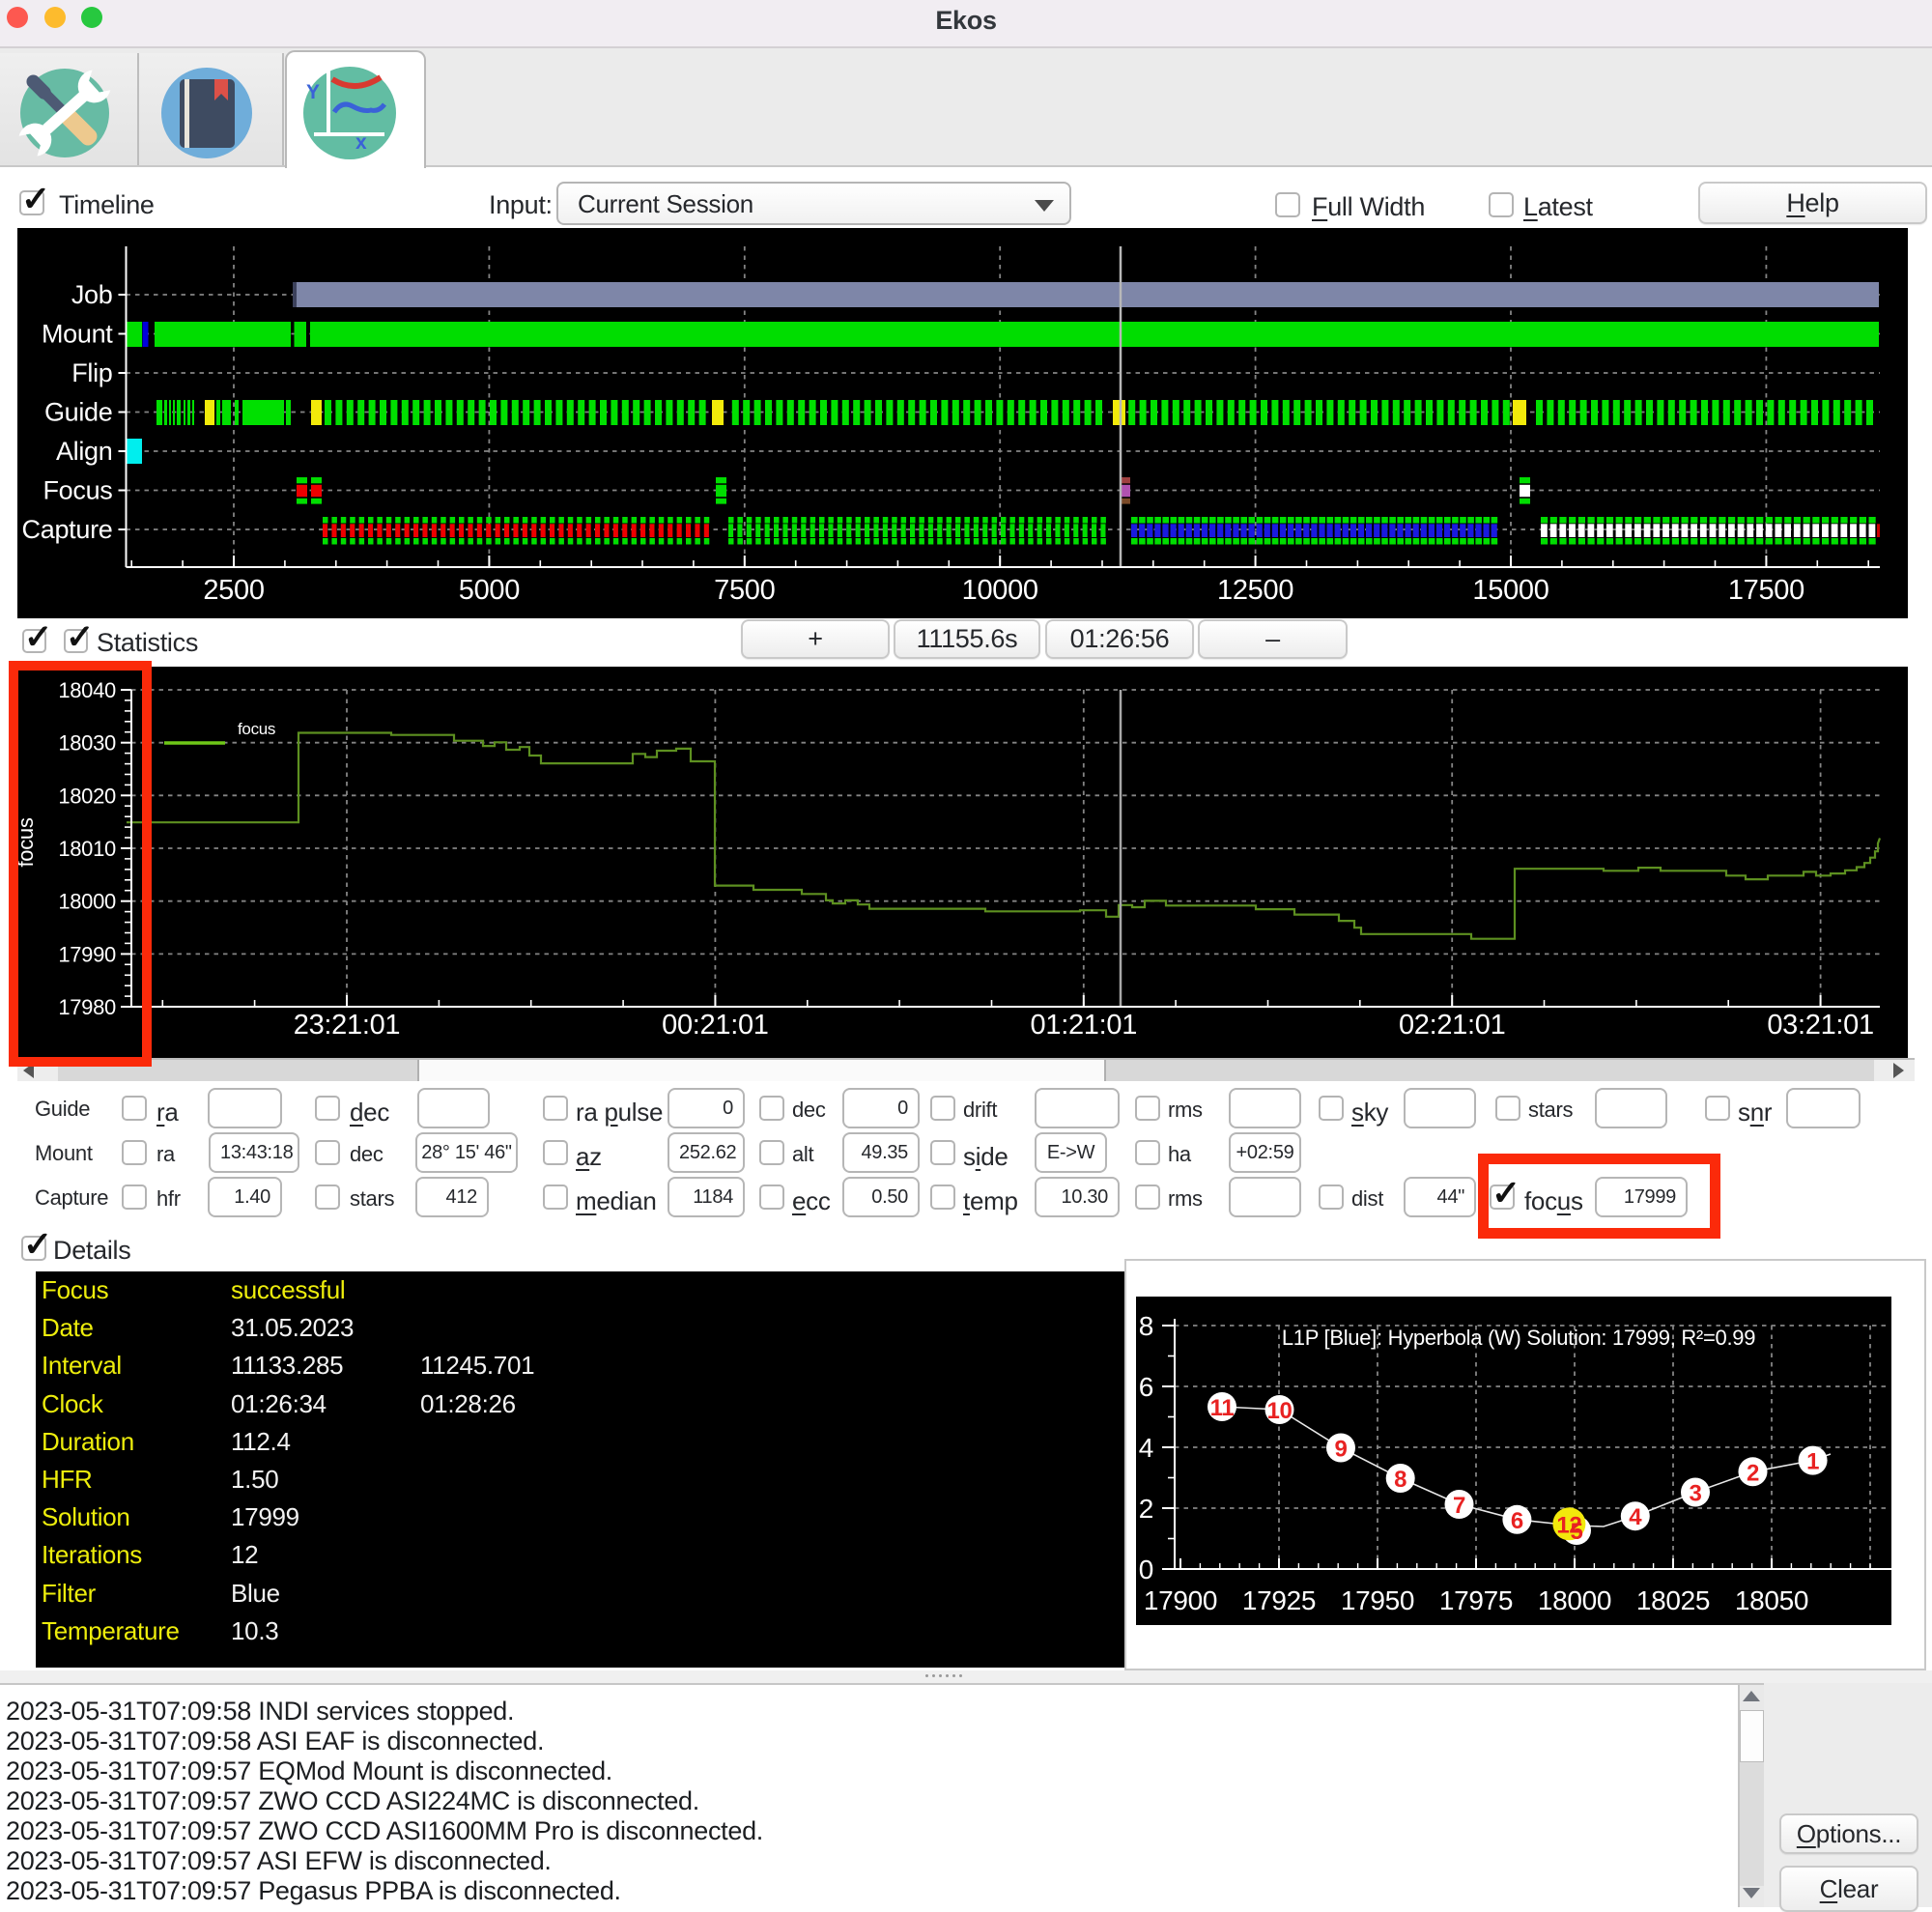 The width and height of the screenshot is (1932, 1912). I want to click on svg-text: 18000, so click(1574, 1600).